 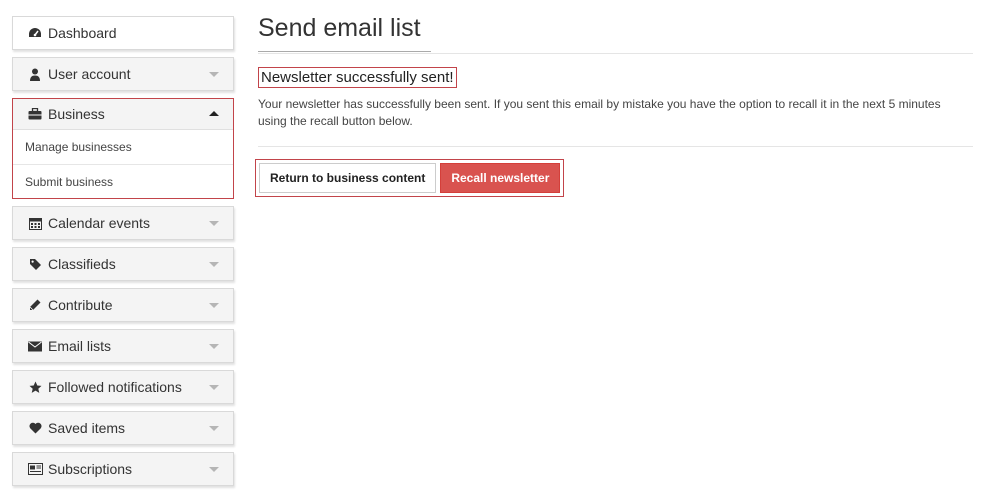 I want to click on success-message: Newsletter successfully sent!, so click(x=357, y=77).